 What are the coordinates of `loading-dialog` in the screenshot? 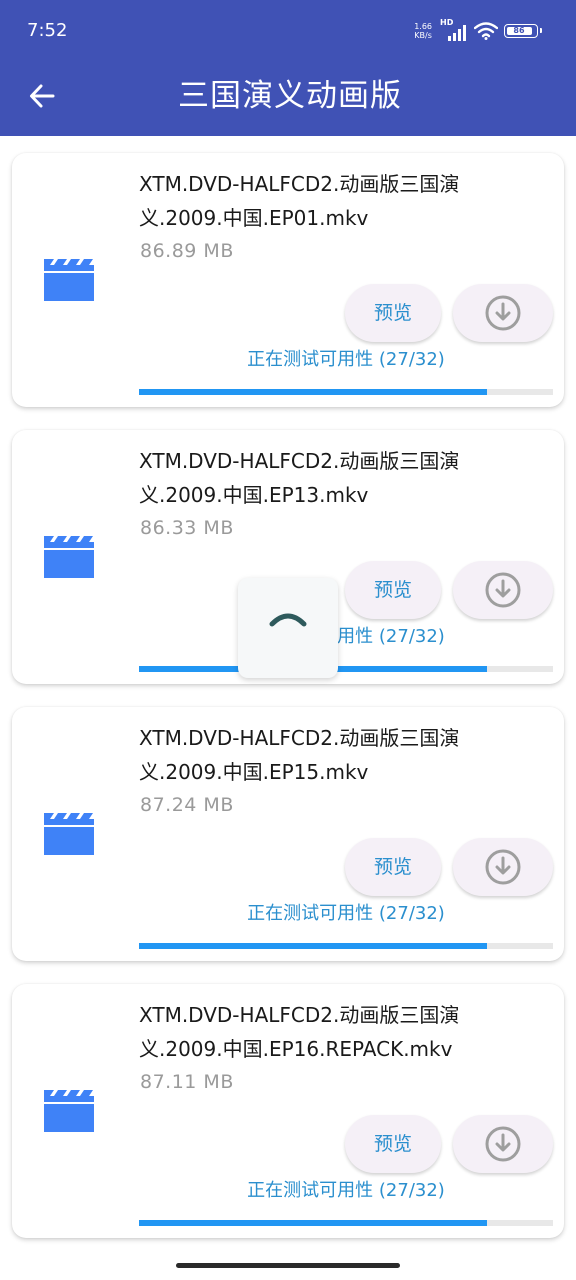 It's located at (288, 628).